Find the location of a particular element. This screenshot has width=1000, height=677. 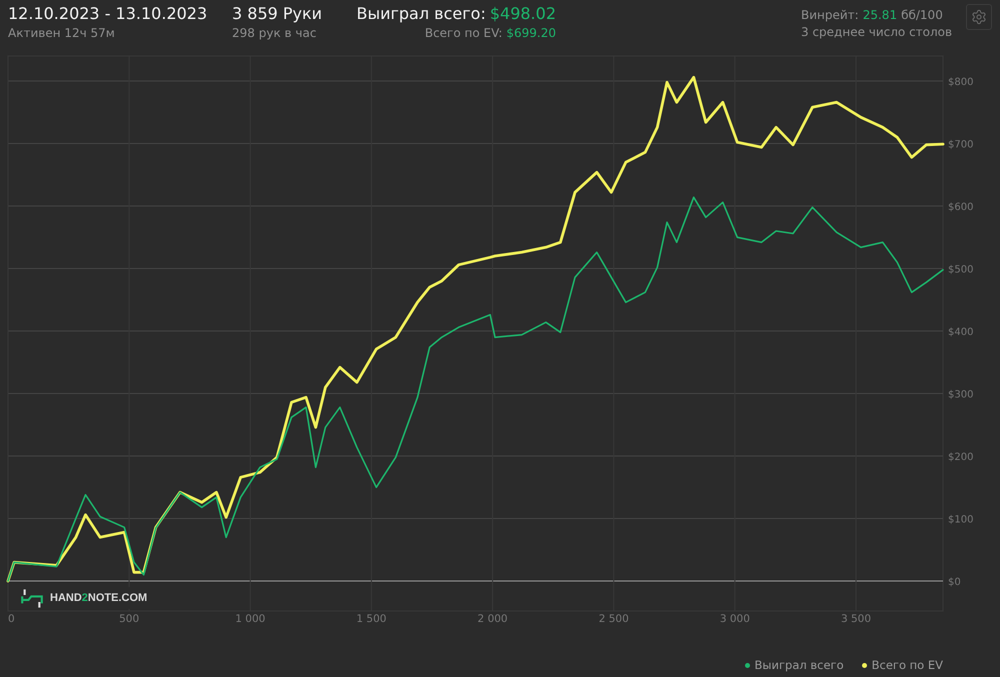

x-tick-label: 2 500 is located at coordinates (613, 618).